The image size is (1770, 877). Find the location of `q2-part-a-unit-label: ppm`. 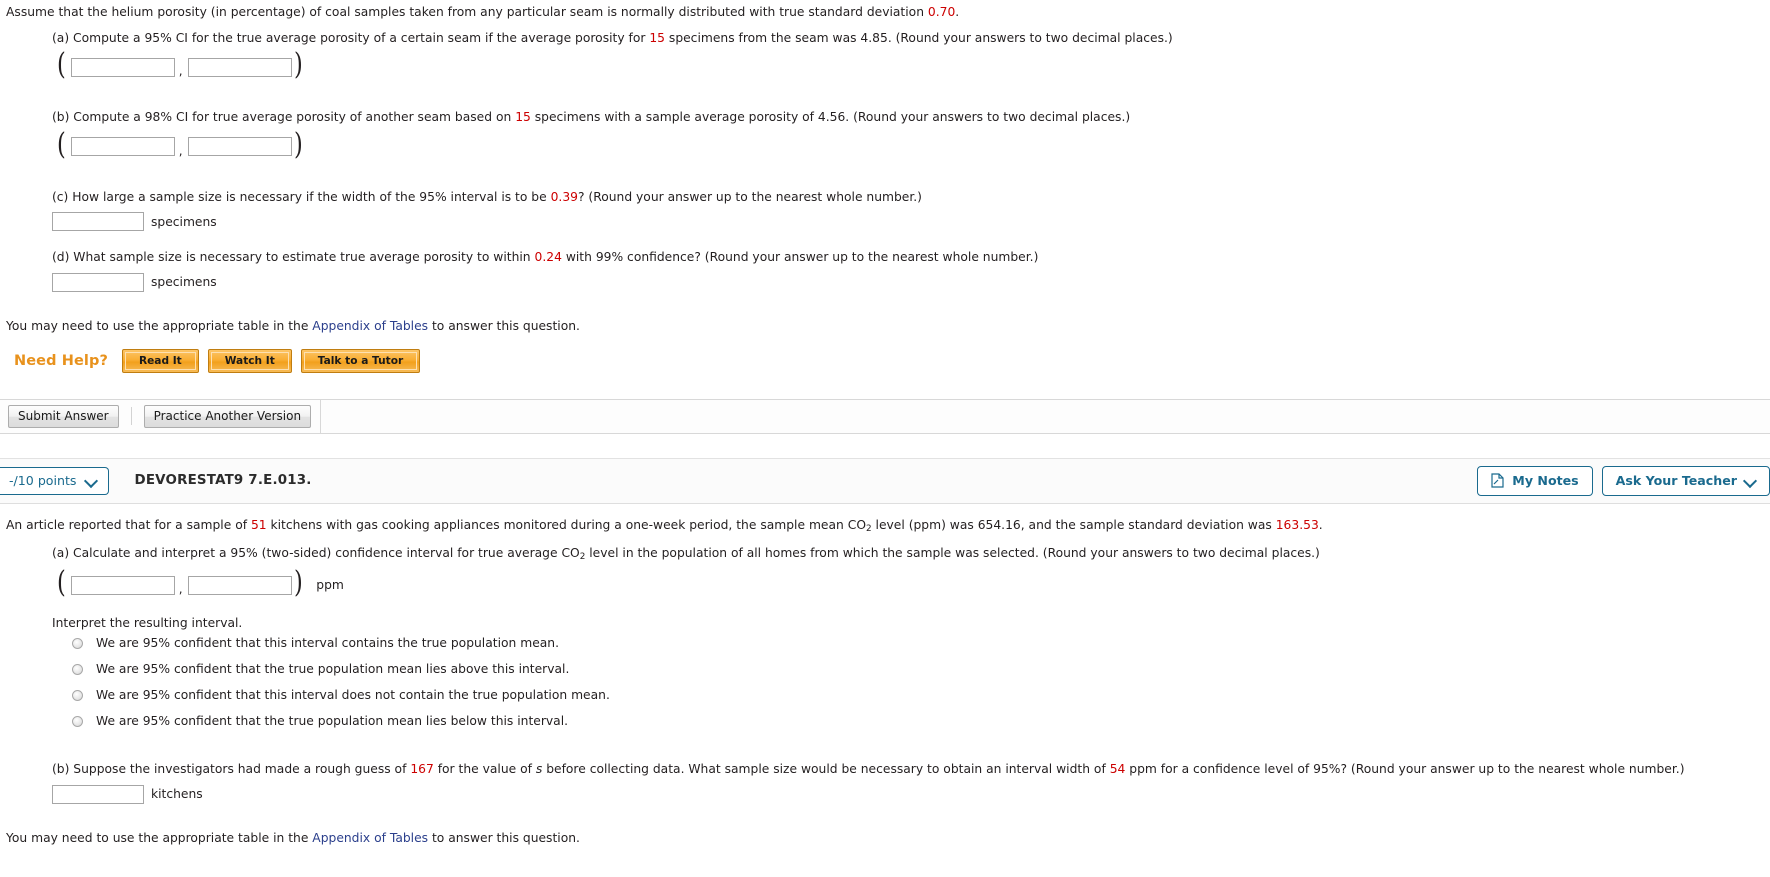

q2-part-a-unit-label: ppm is located at coordinates (330, 585).